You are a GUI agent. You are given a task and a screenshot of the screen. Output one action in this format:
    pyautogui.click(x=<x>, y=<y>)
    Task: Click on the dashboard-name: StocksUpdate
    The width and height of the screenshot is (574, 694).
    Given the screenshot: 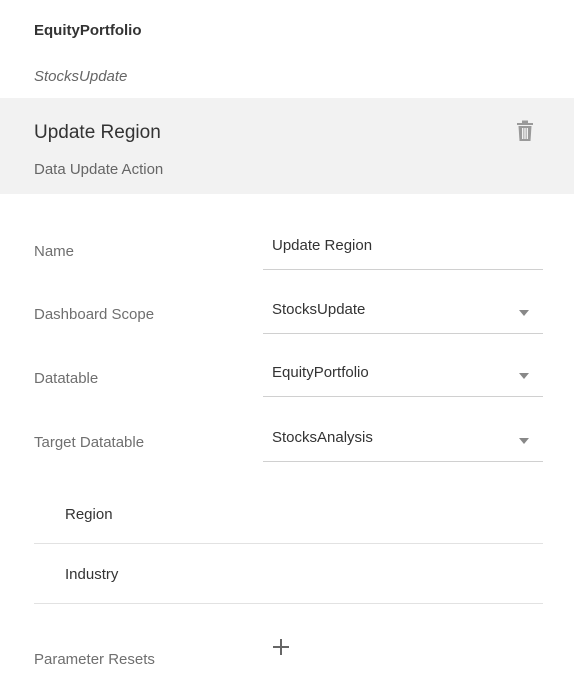 What is the action you would take?
    pyautogui.click(x=81, y=76)
    